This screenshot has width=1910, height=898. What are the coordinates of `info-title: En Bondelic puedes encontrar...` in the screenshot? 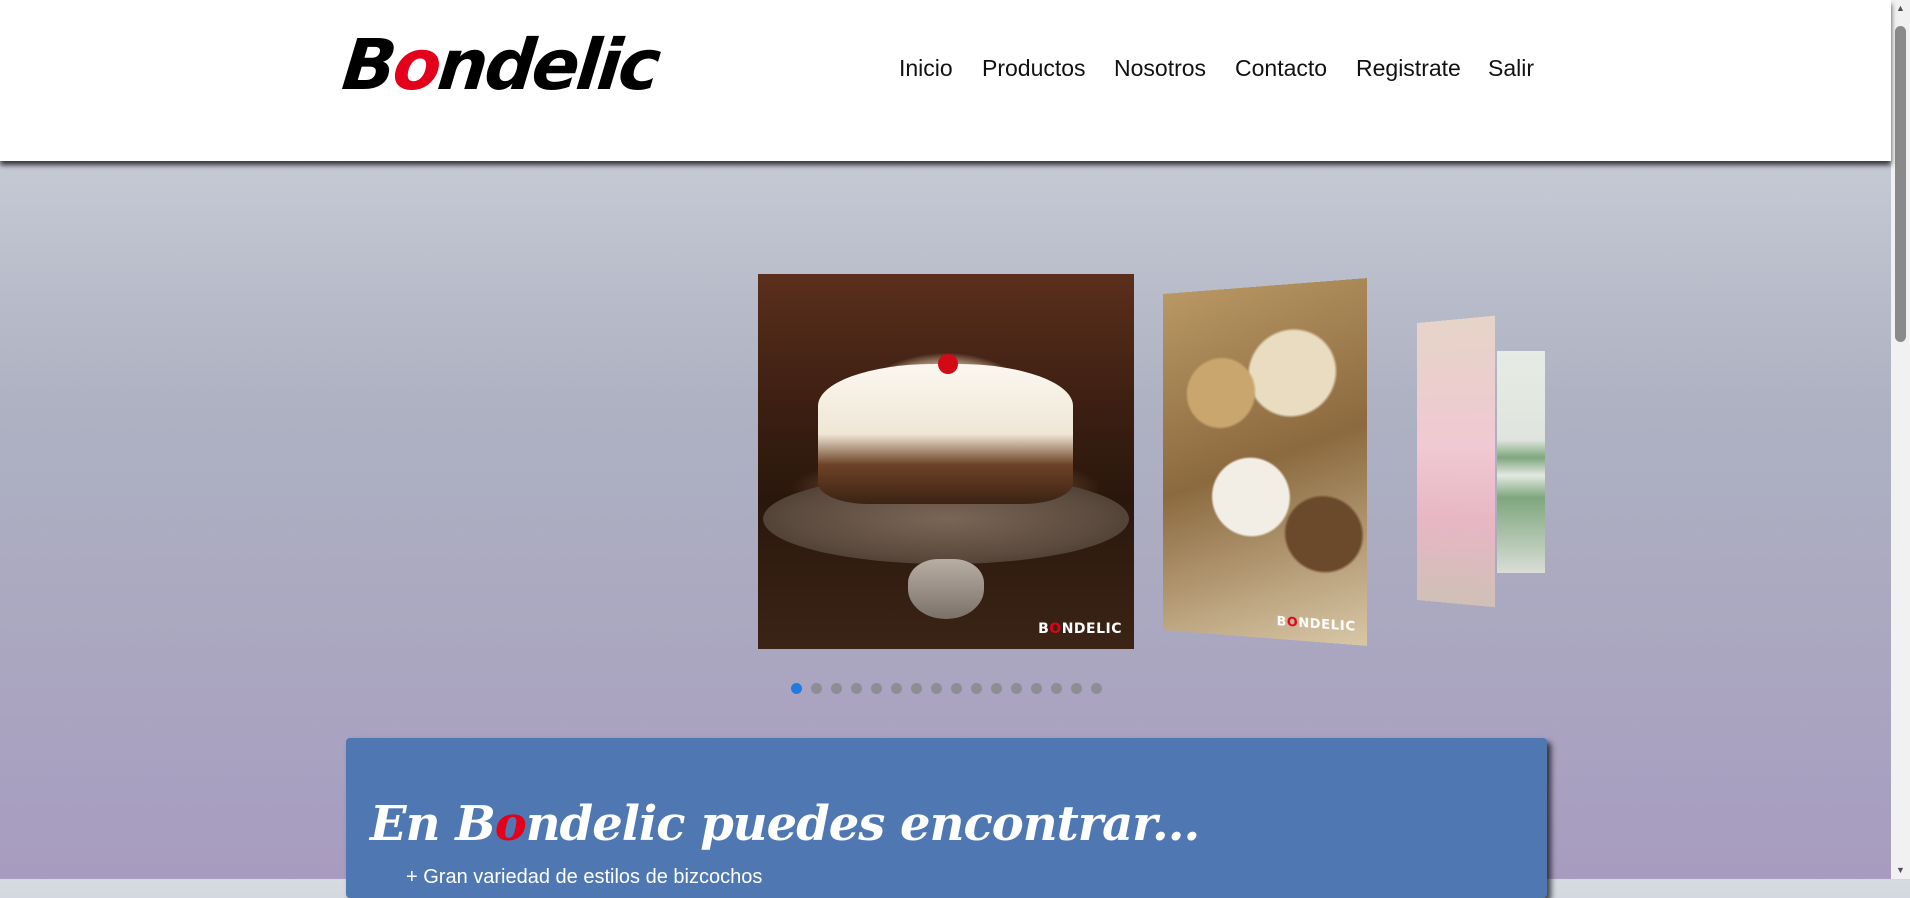 It's located at (784, 824).